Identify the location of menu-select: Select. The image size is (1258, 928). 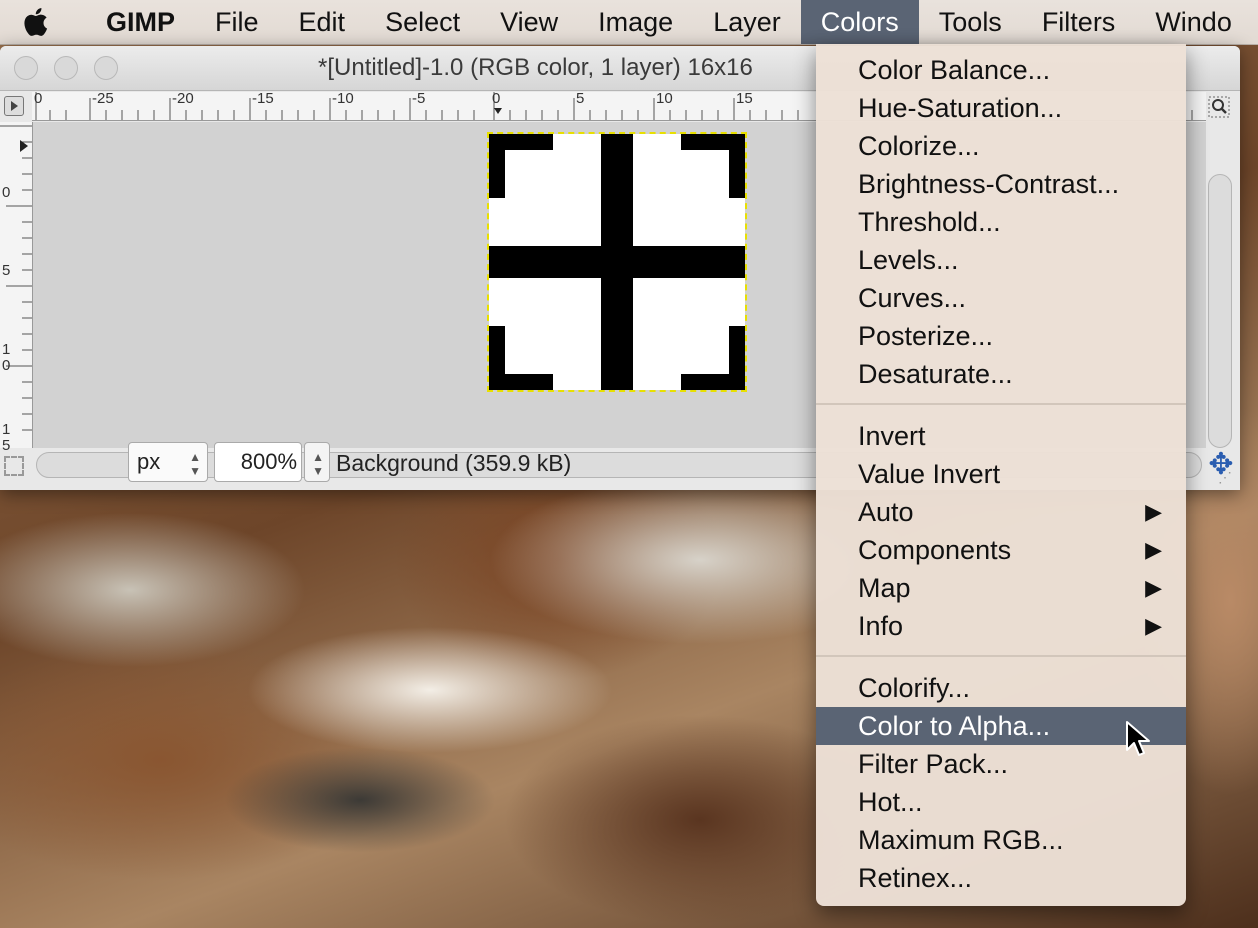
(422, 22).